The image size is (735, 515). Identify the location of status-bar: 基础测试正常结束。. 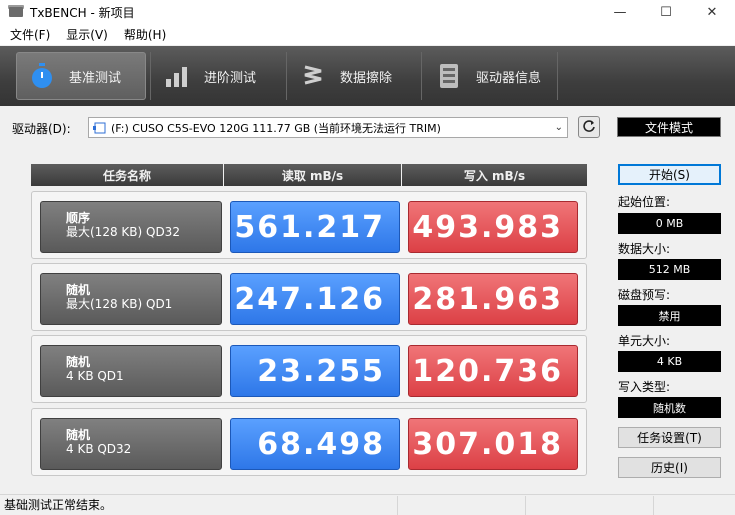
(367, 504).